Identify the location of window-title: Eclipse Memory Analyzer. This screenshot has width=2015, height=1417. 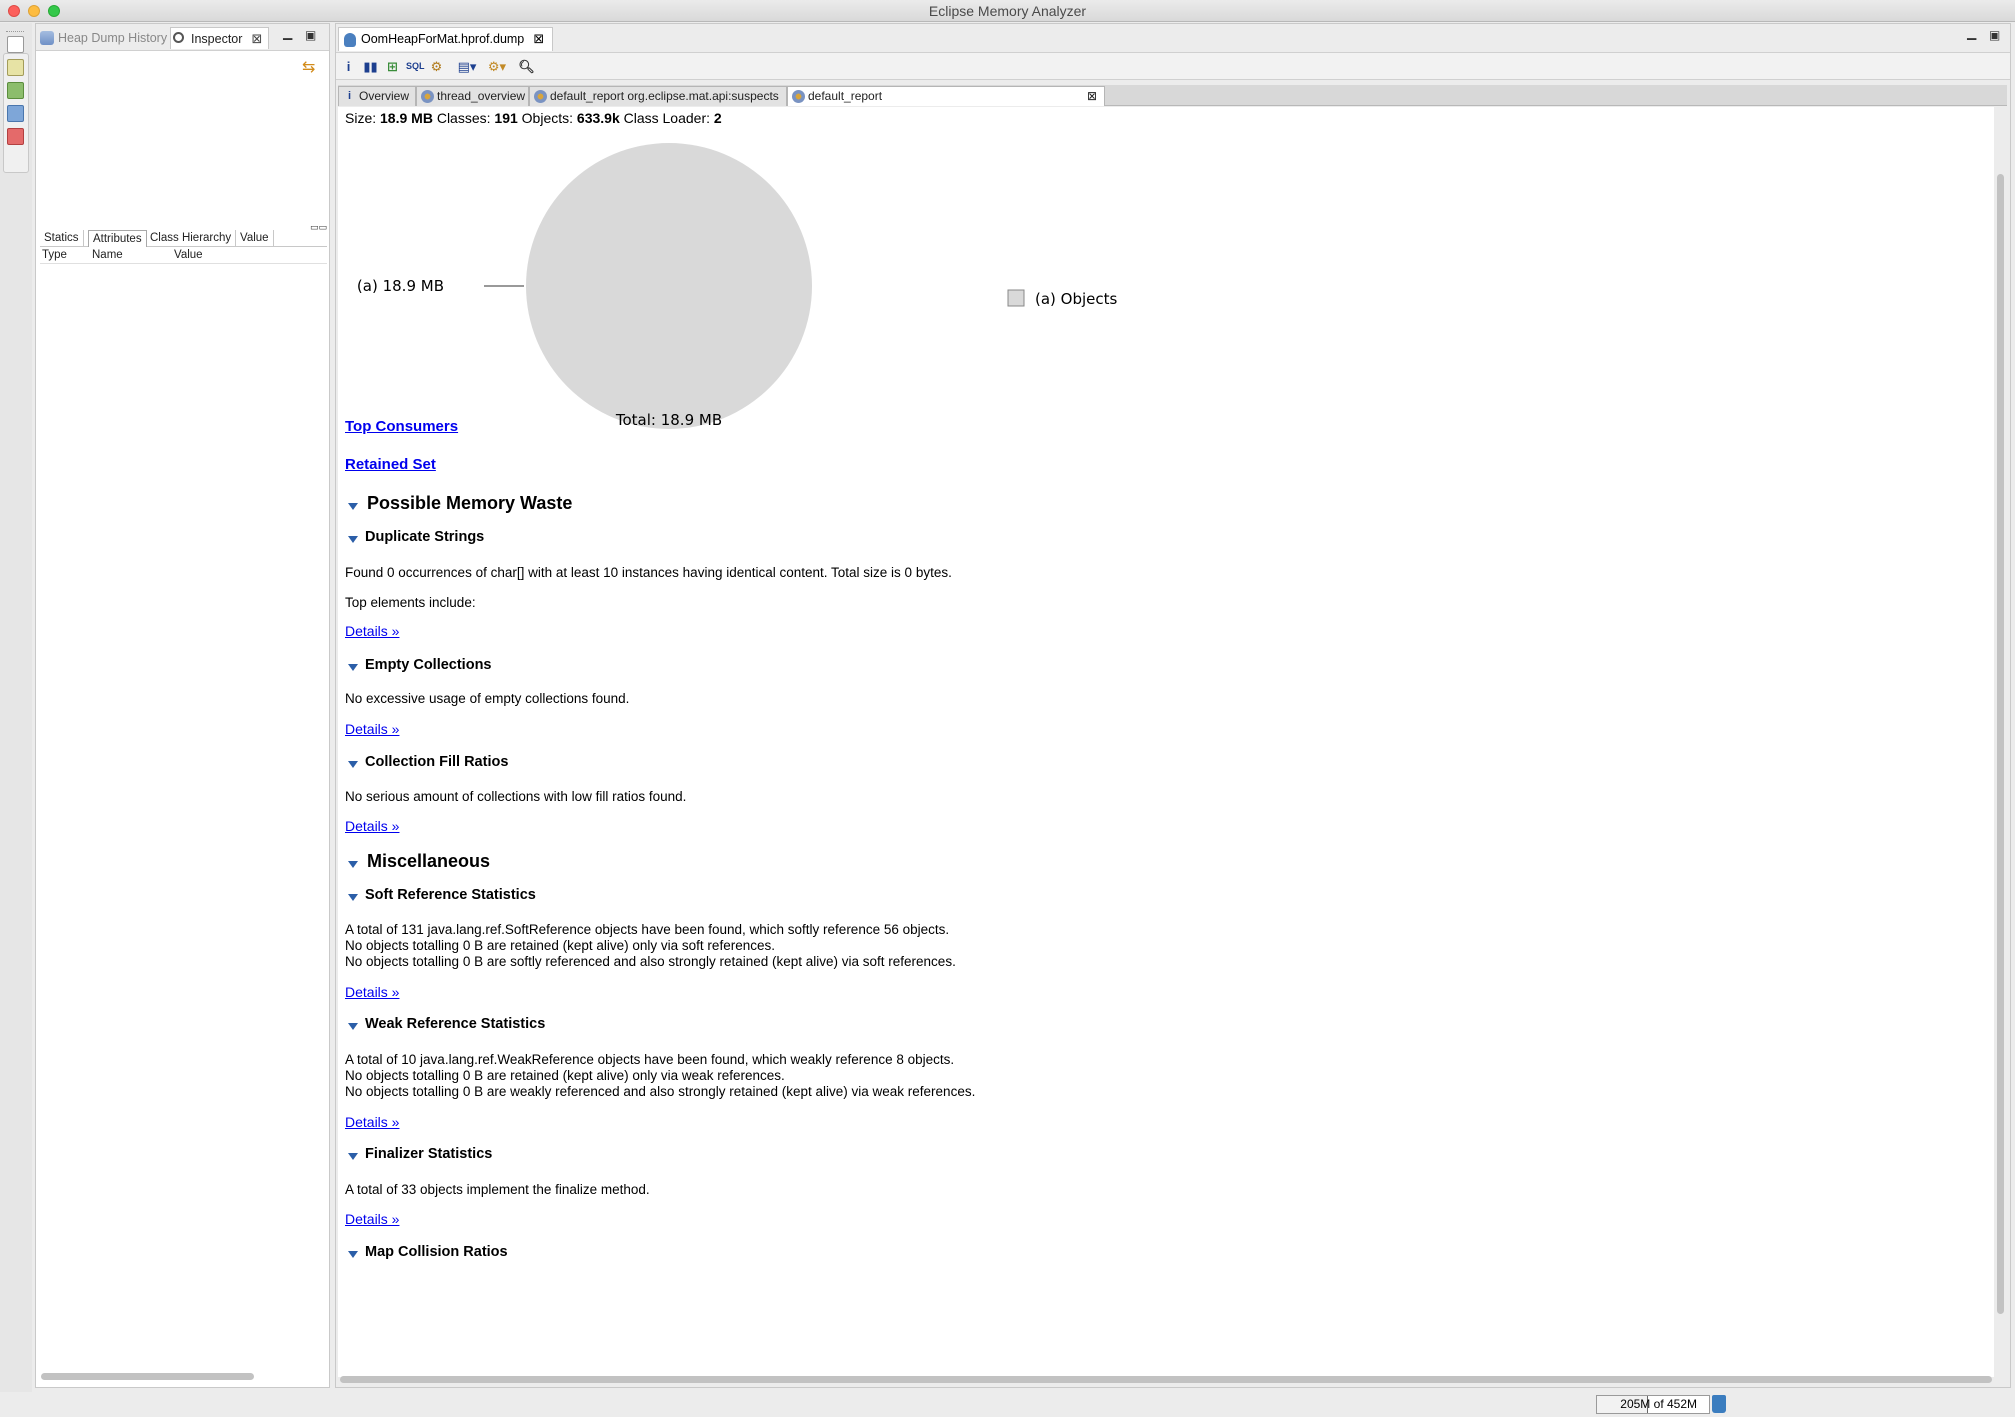
(1007, 11).